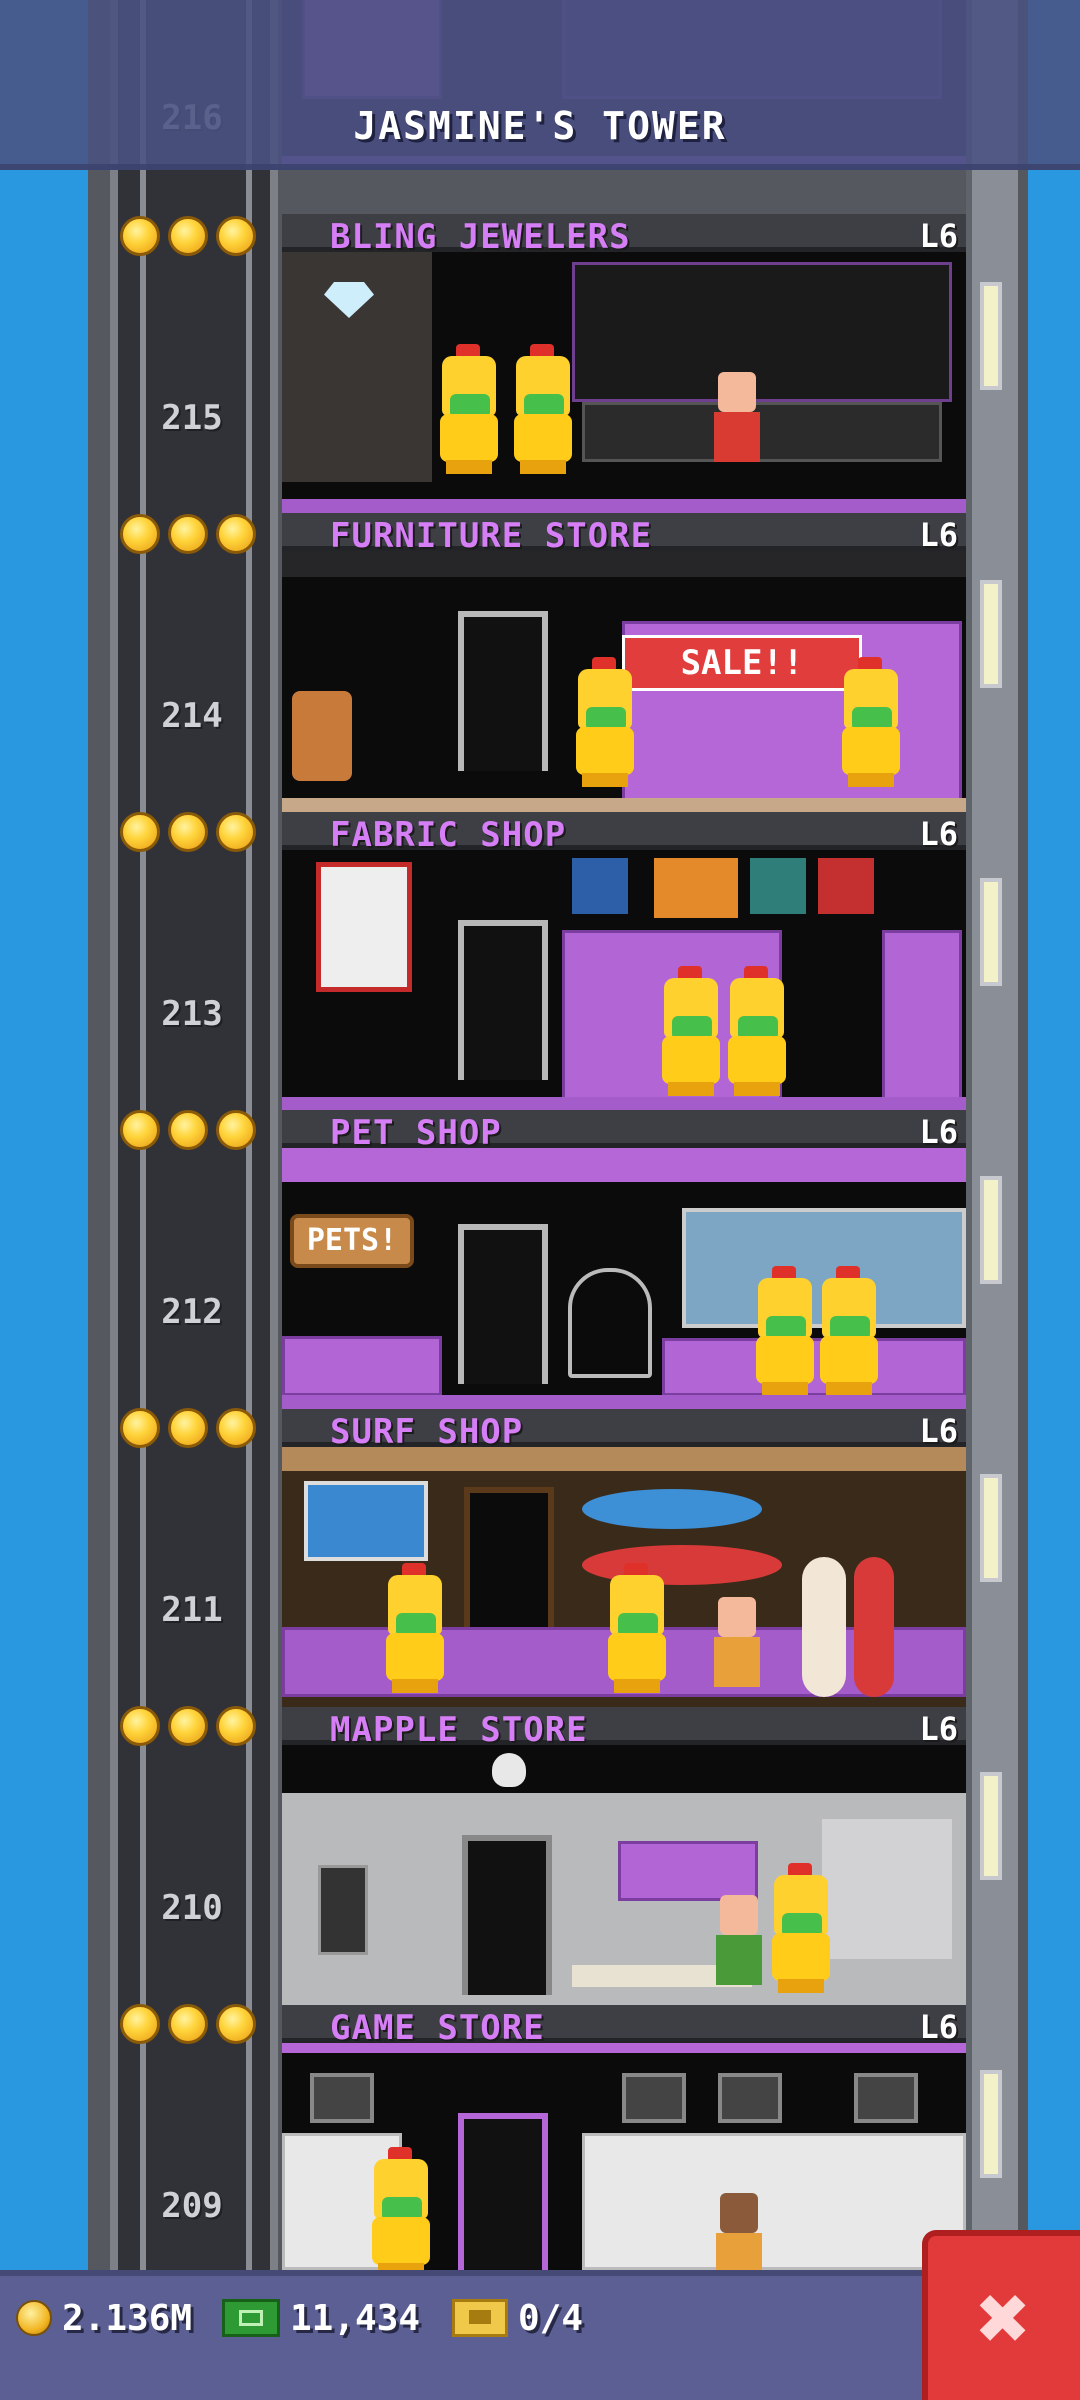 The width and height of the screenshot is (1080, 2400). I want to click on floor-name-bar: SURF SHOP L6, so click(624, 1430).